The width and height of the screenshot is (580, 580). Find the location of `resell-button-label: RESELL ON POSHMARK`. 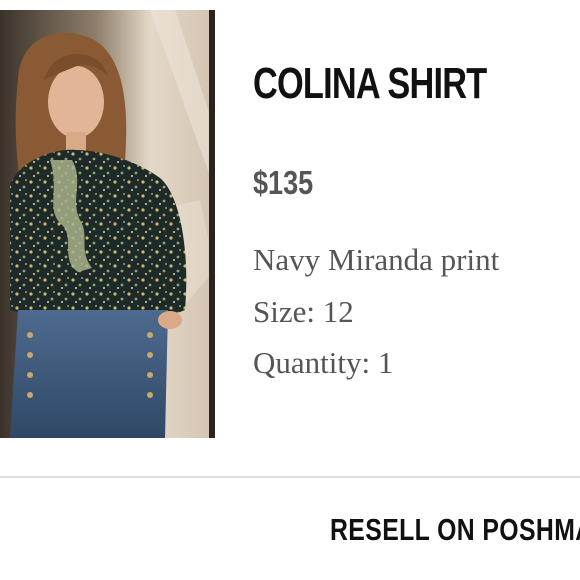

resell-button-label: RESELL ON POSHMARK is located at coordinates (455, 529).